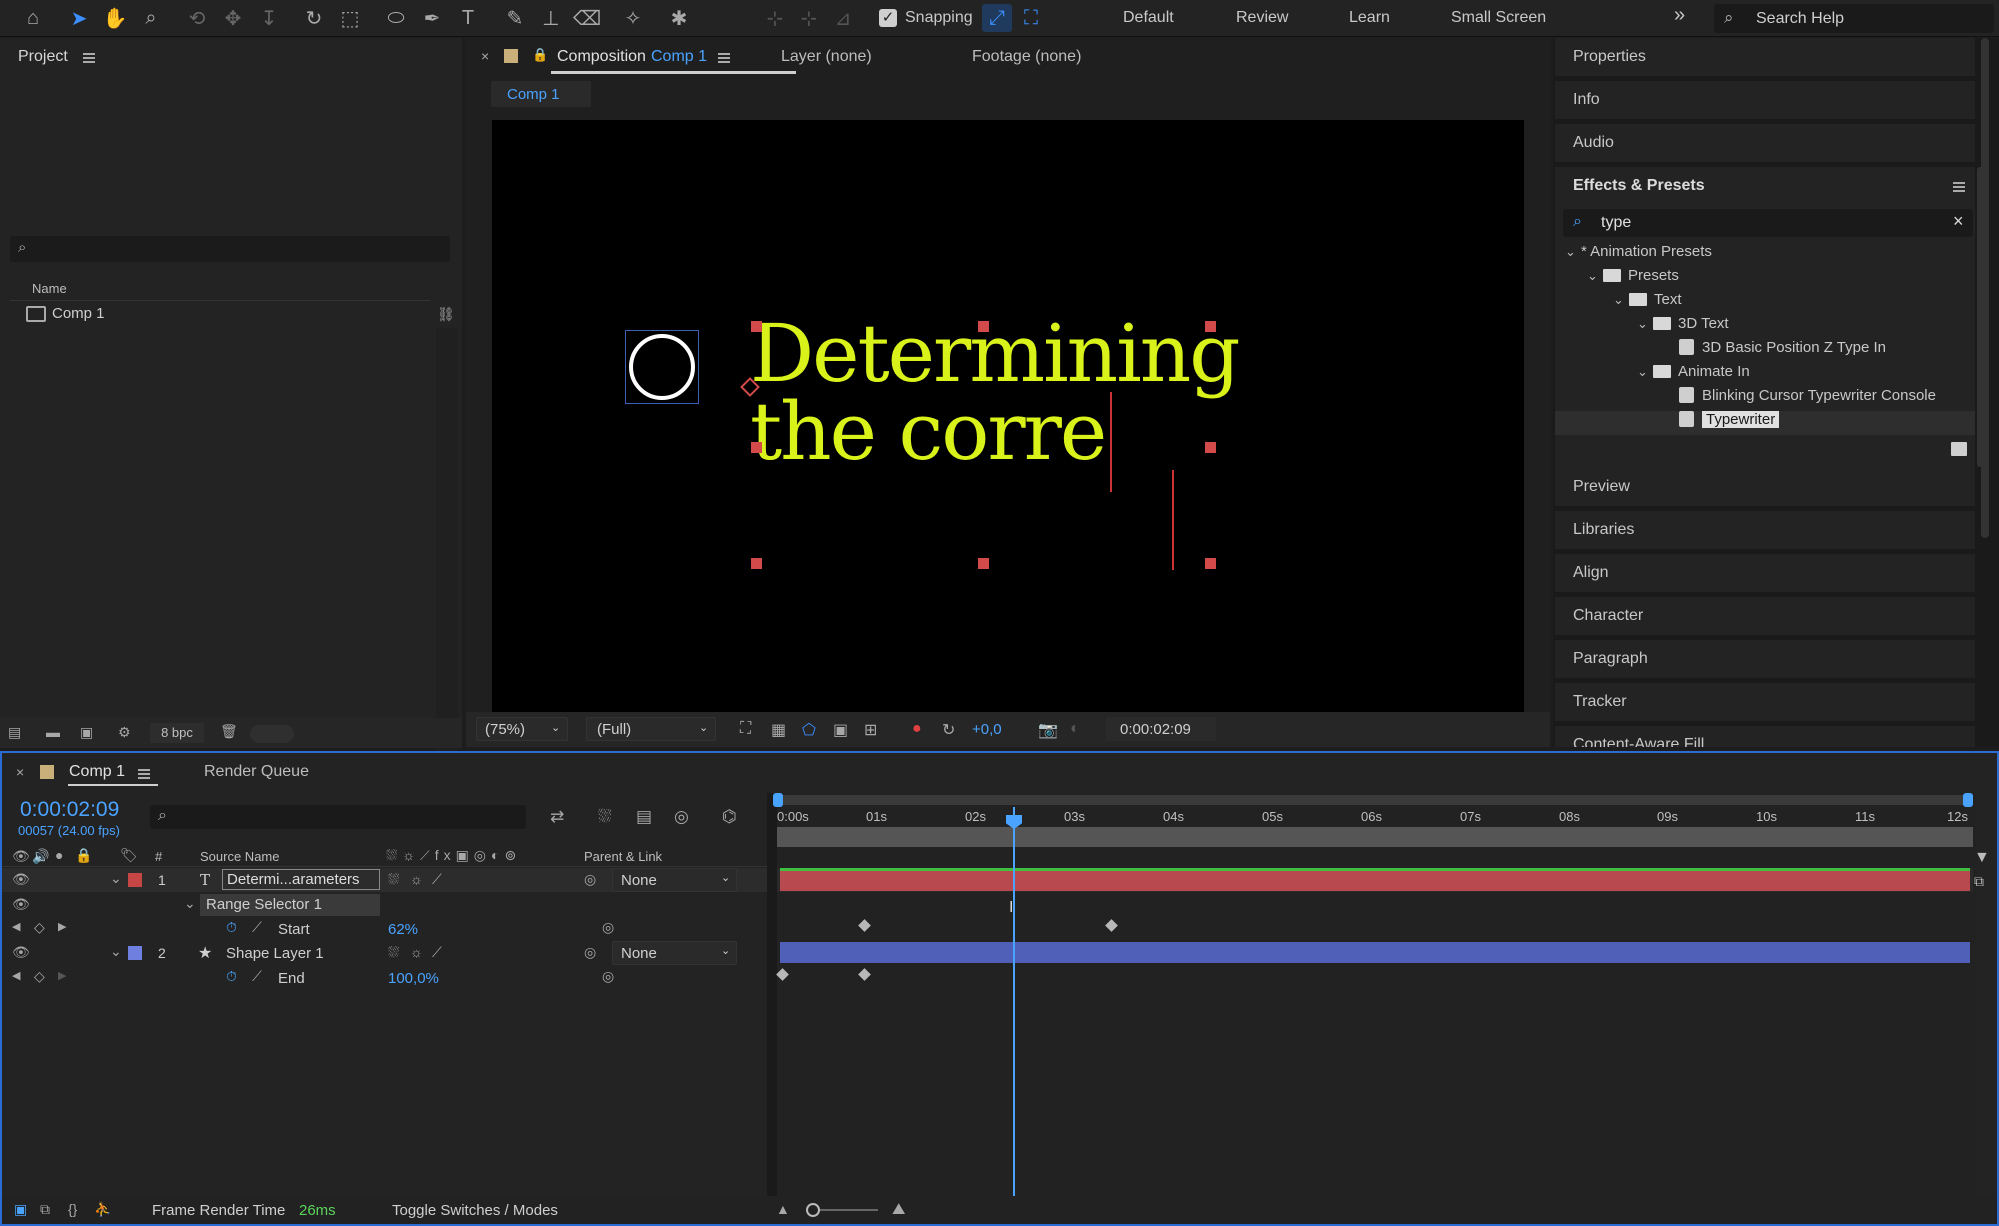 This screenshot has width=1999, height=1226. Describe the element at coordinates (745, 729) in the screenshot. I see `fast-preview-icon: ⛶` at that location.